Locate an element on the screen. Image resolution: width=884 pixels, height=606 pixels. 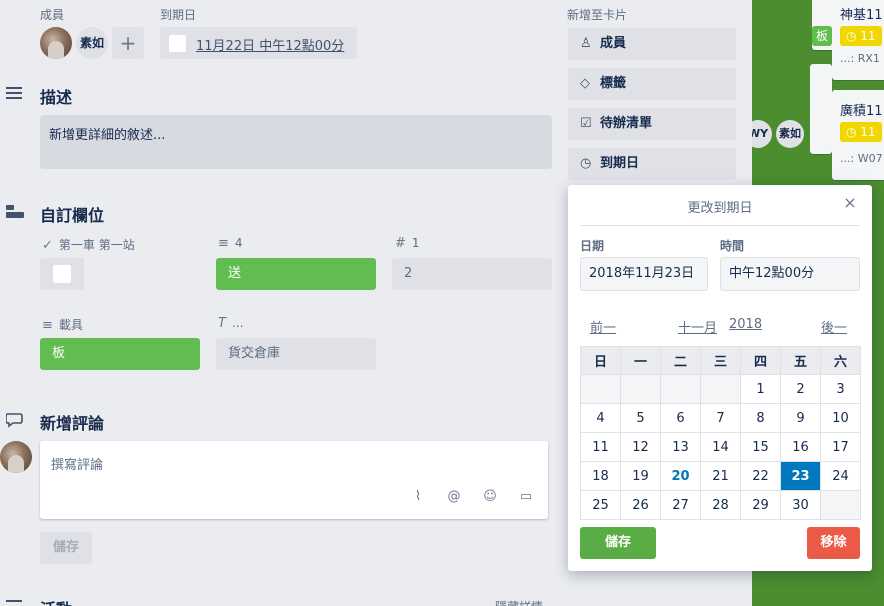
due-complete-checkbox is located at coordinates (177, 43).